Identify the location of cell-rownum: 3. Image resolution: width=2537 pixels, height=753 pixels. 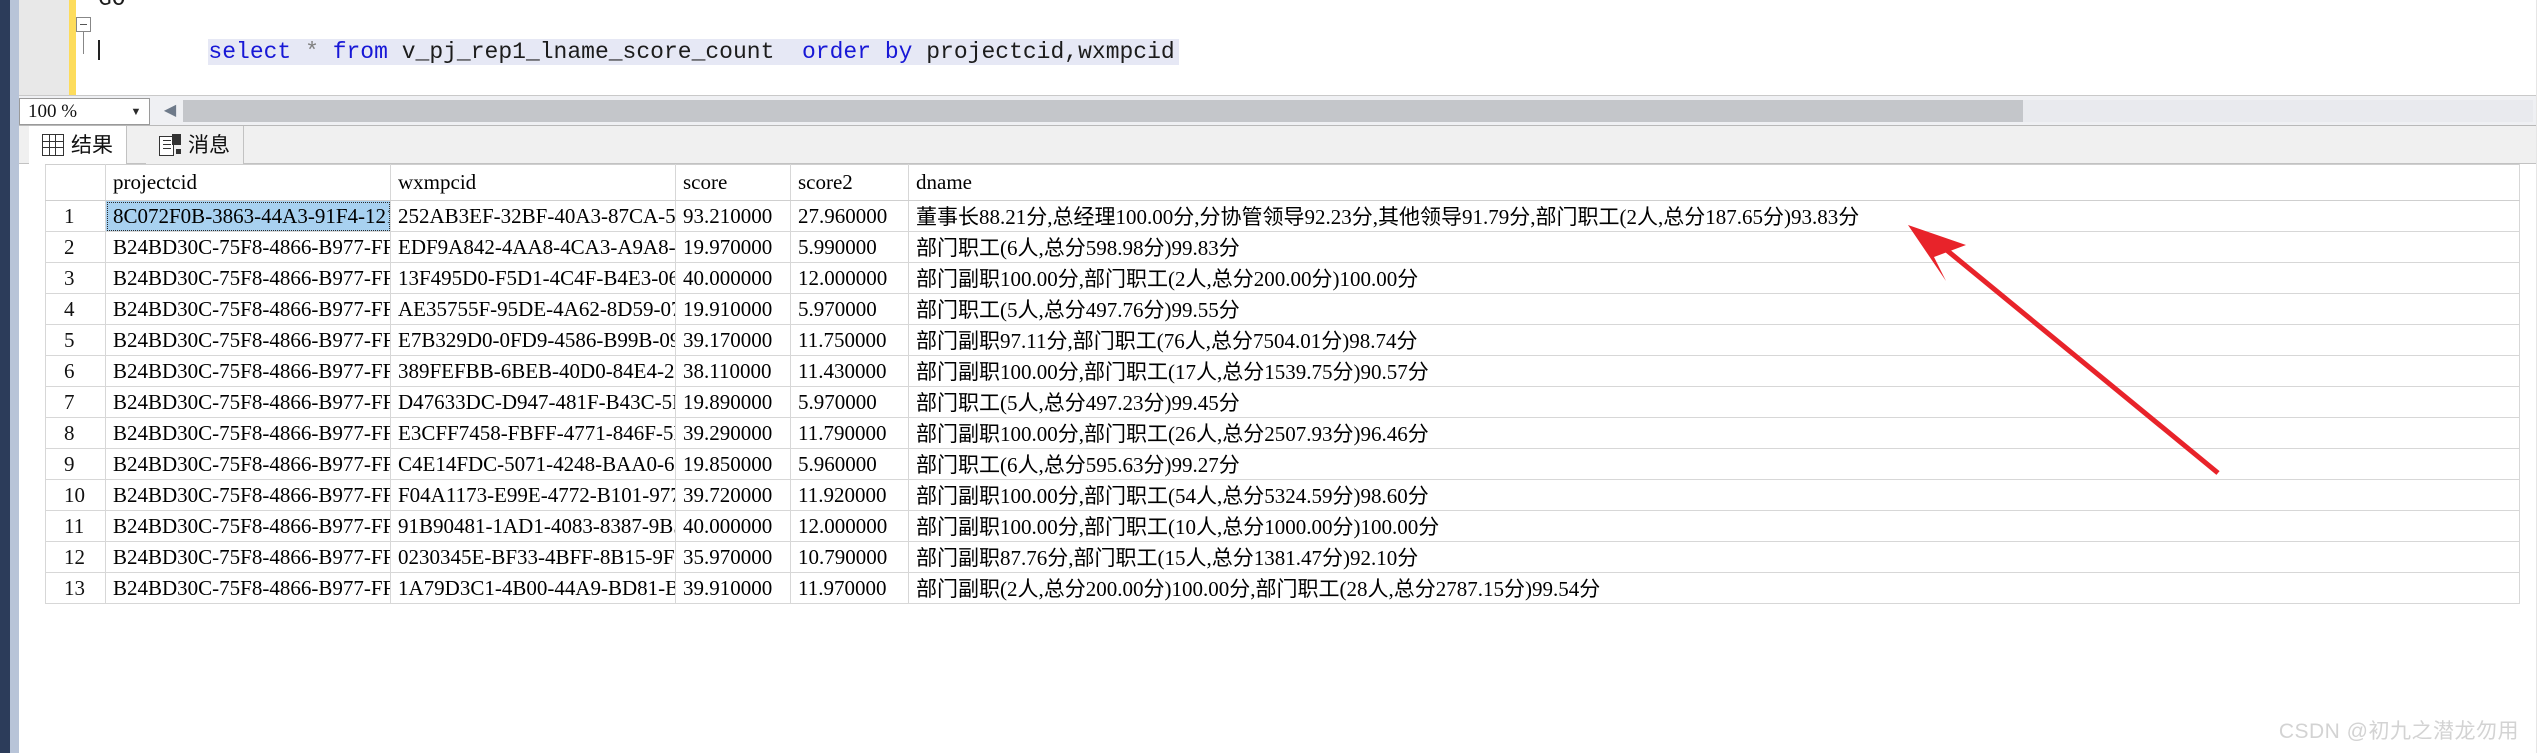
(75, 278).